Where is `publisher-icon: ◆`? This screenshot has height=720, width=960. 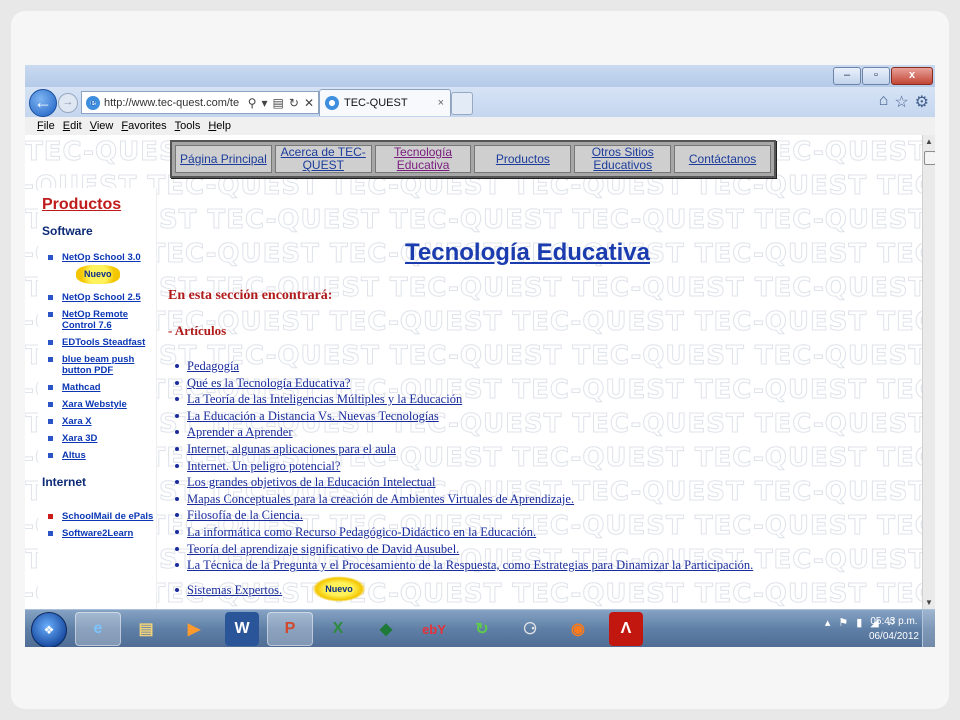 publisher-icon: ◆ is located at coordinates (386, 629).